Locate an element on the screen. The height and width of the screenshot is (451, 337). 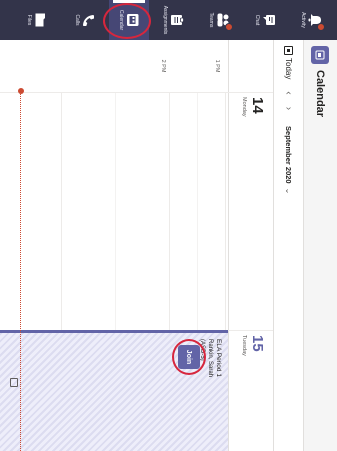
event-title: ELA Period 1 is located at coordinates (218, 358).